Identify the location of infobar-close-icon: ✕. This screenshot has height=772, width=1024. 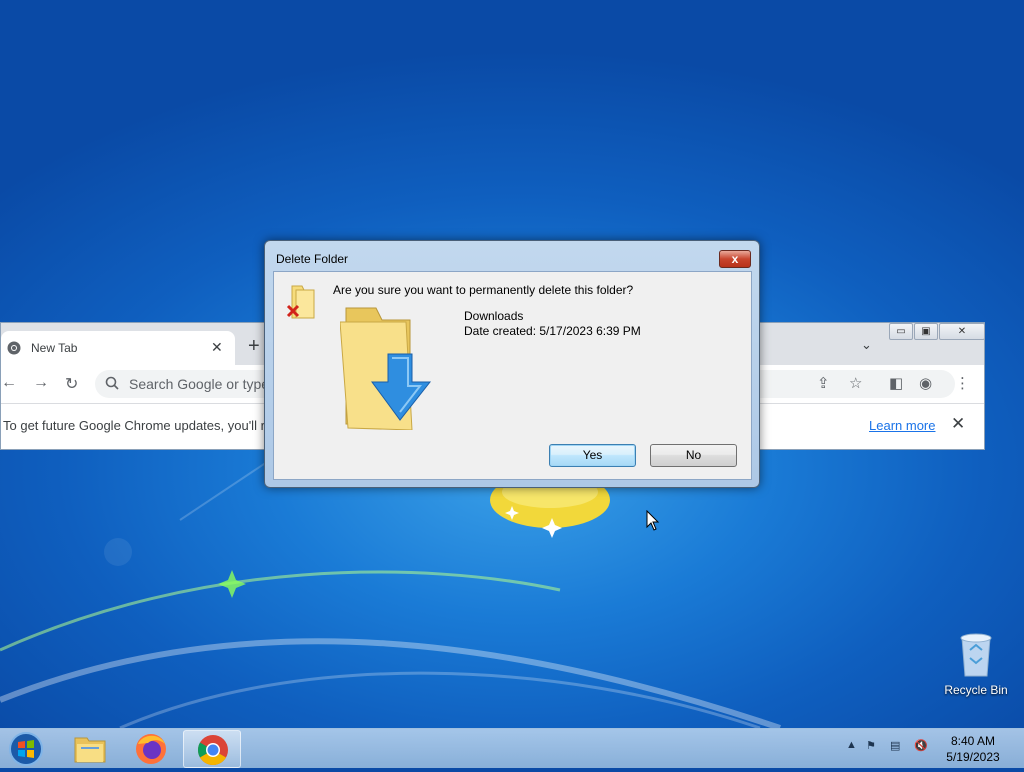
(958, 424).